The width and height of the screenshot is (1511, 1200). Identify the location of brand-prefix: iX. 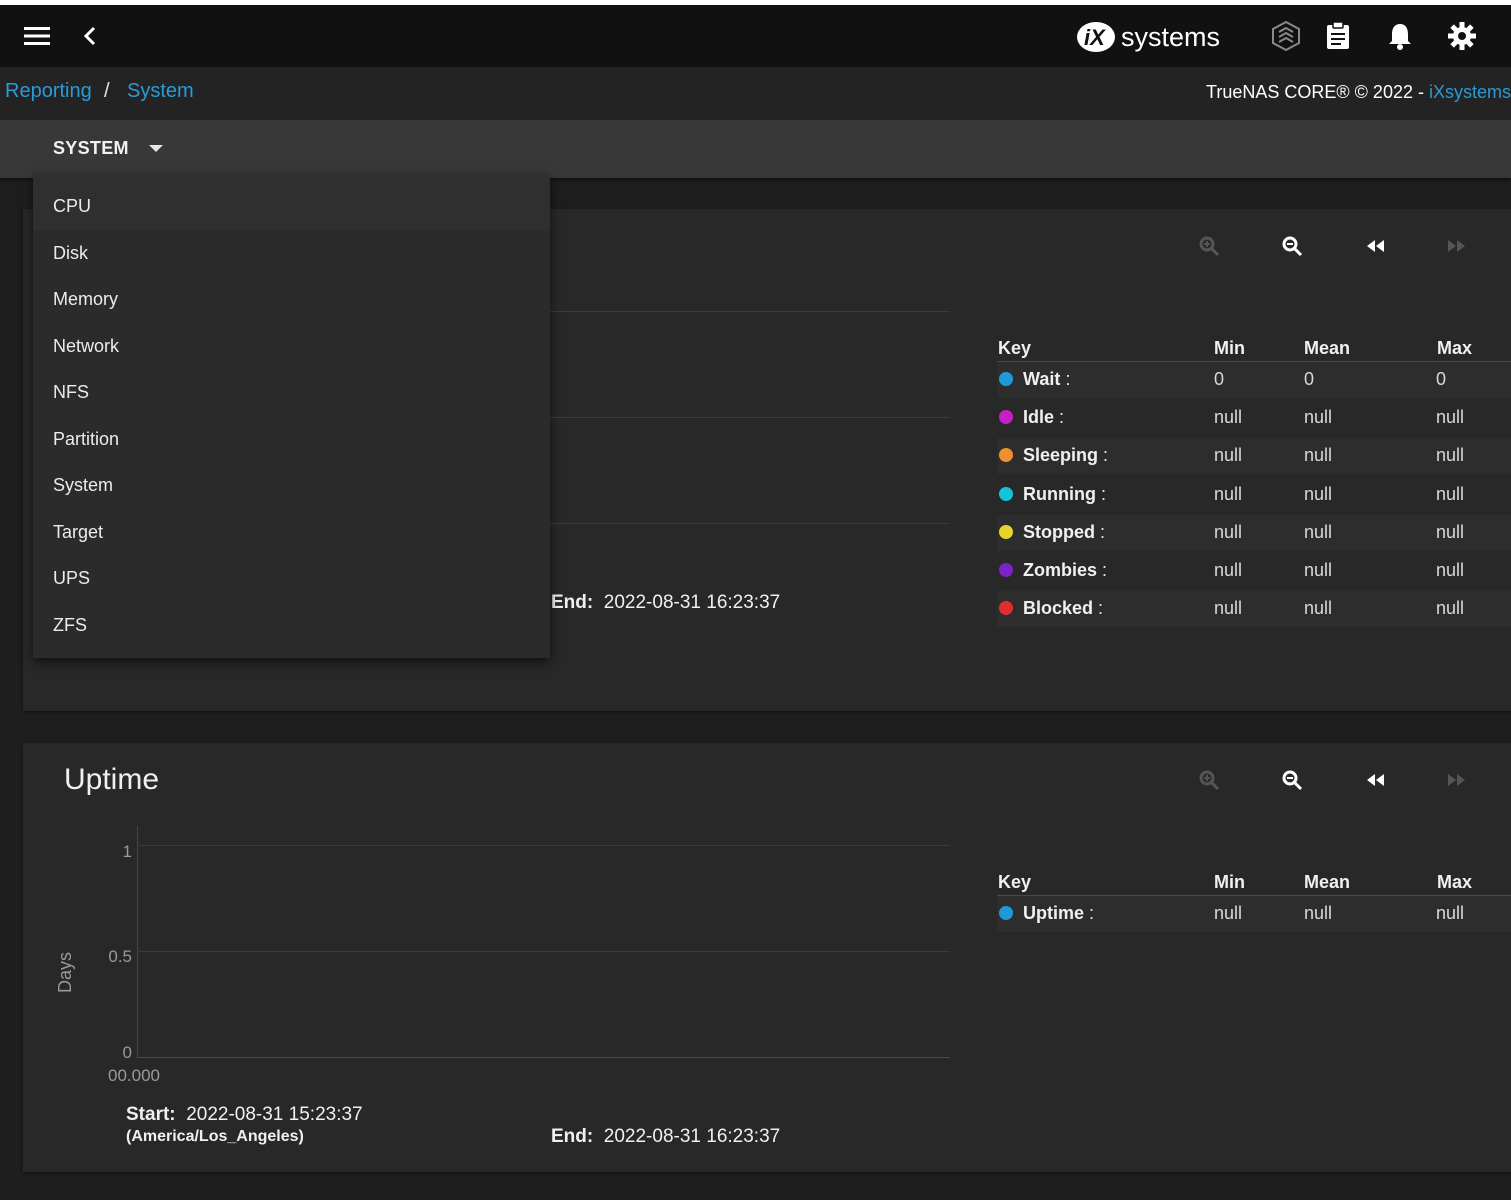
(1095, 37).